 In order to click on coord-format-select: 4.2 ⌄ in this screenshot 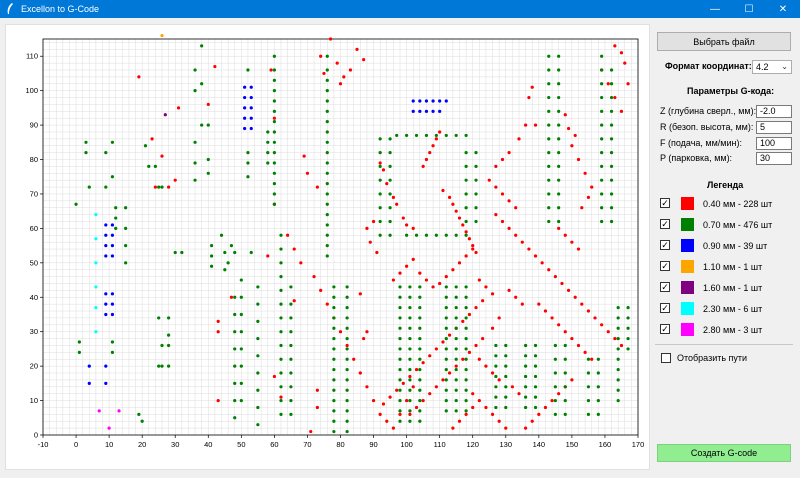, I will do `click(772, 67)`.